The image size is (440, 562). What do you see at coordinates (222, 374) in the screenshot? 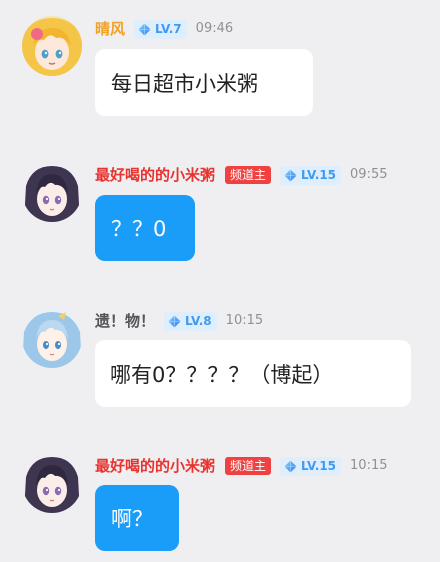
I see `message-text: 哪有0？？？？（博起）` at bounding box center [222, 374].